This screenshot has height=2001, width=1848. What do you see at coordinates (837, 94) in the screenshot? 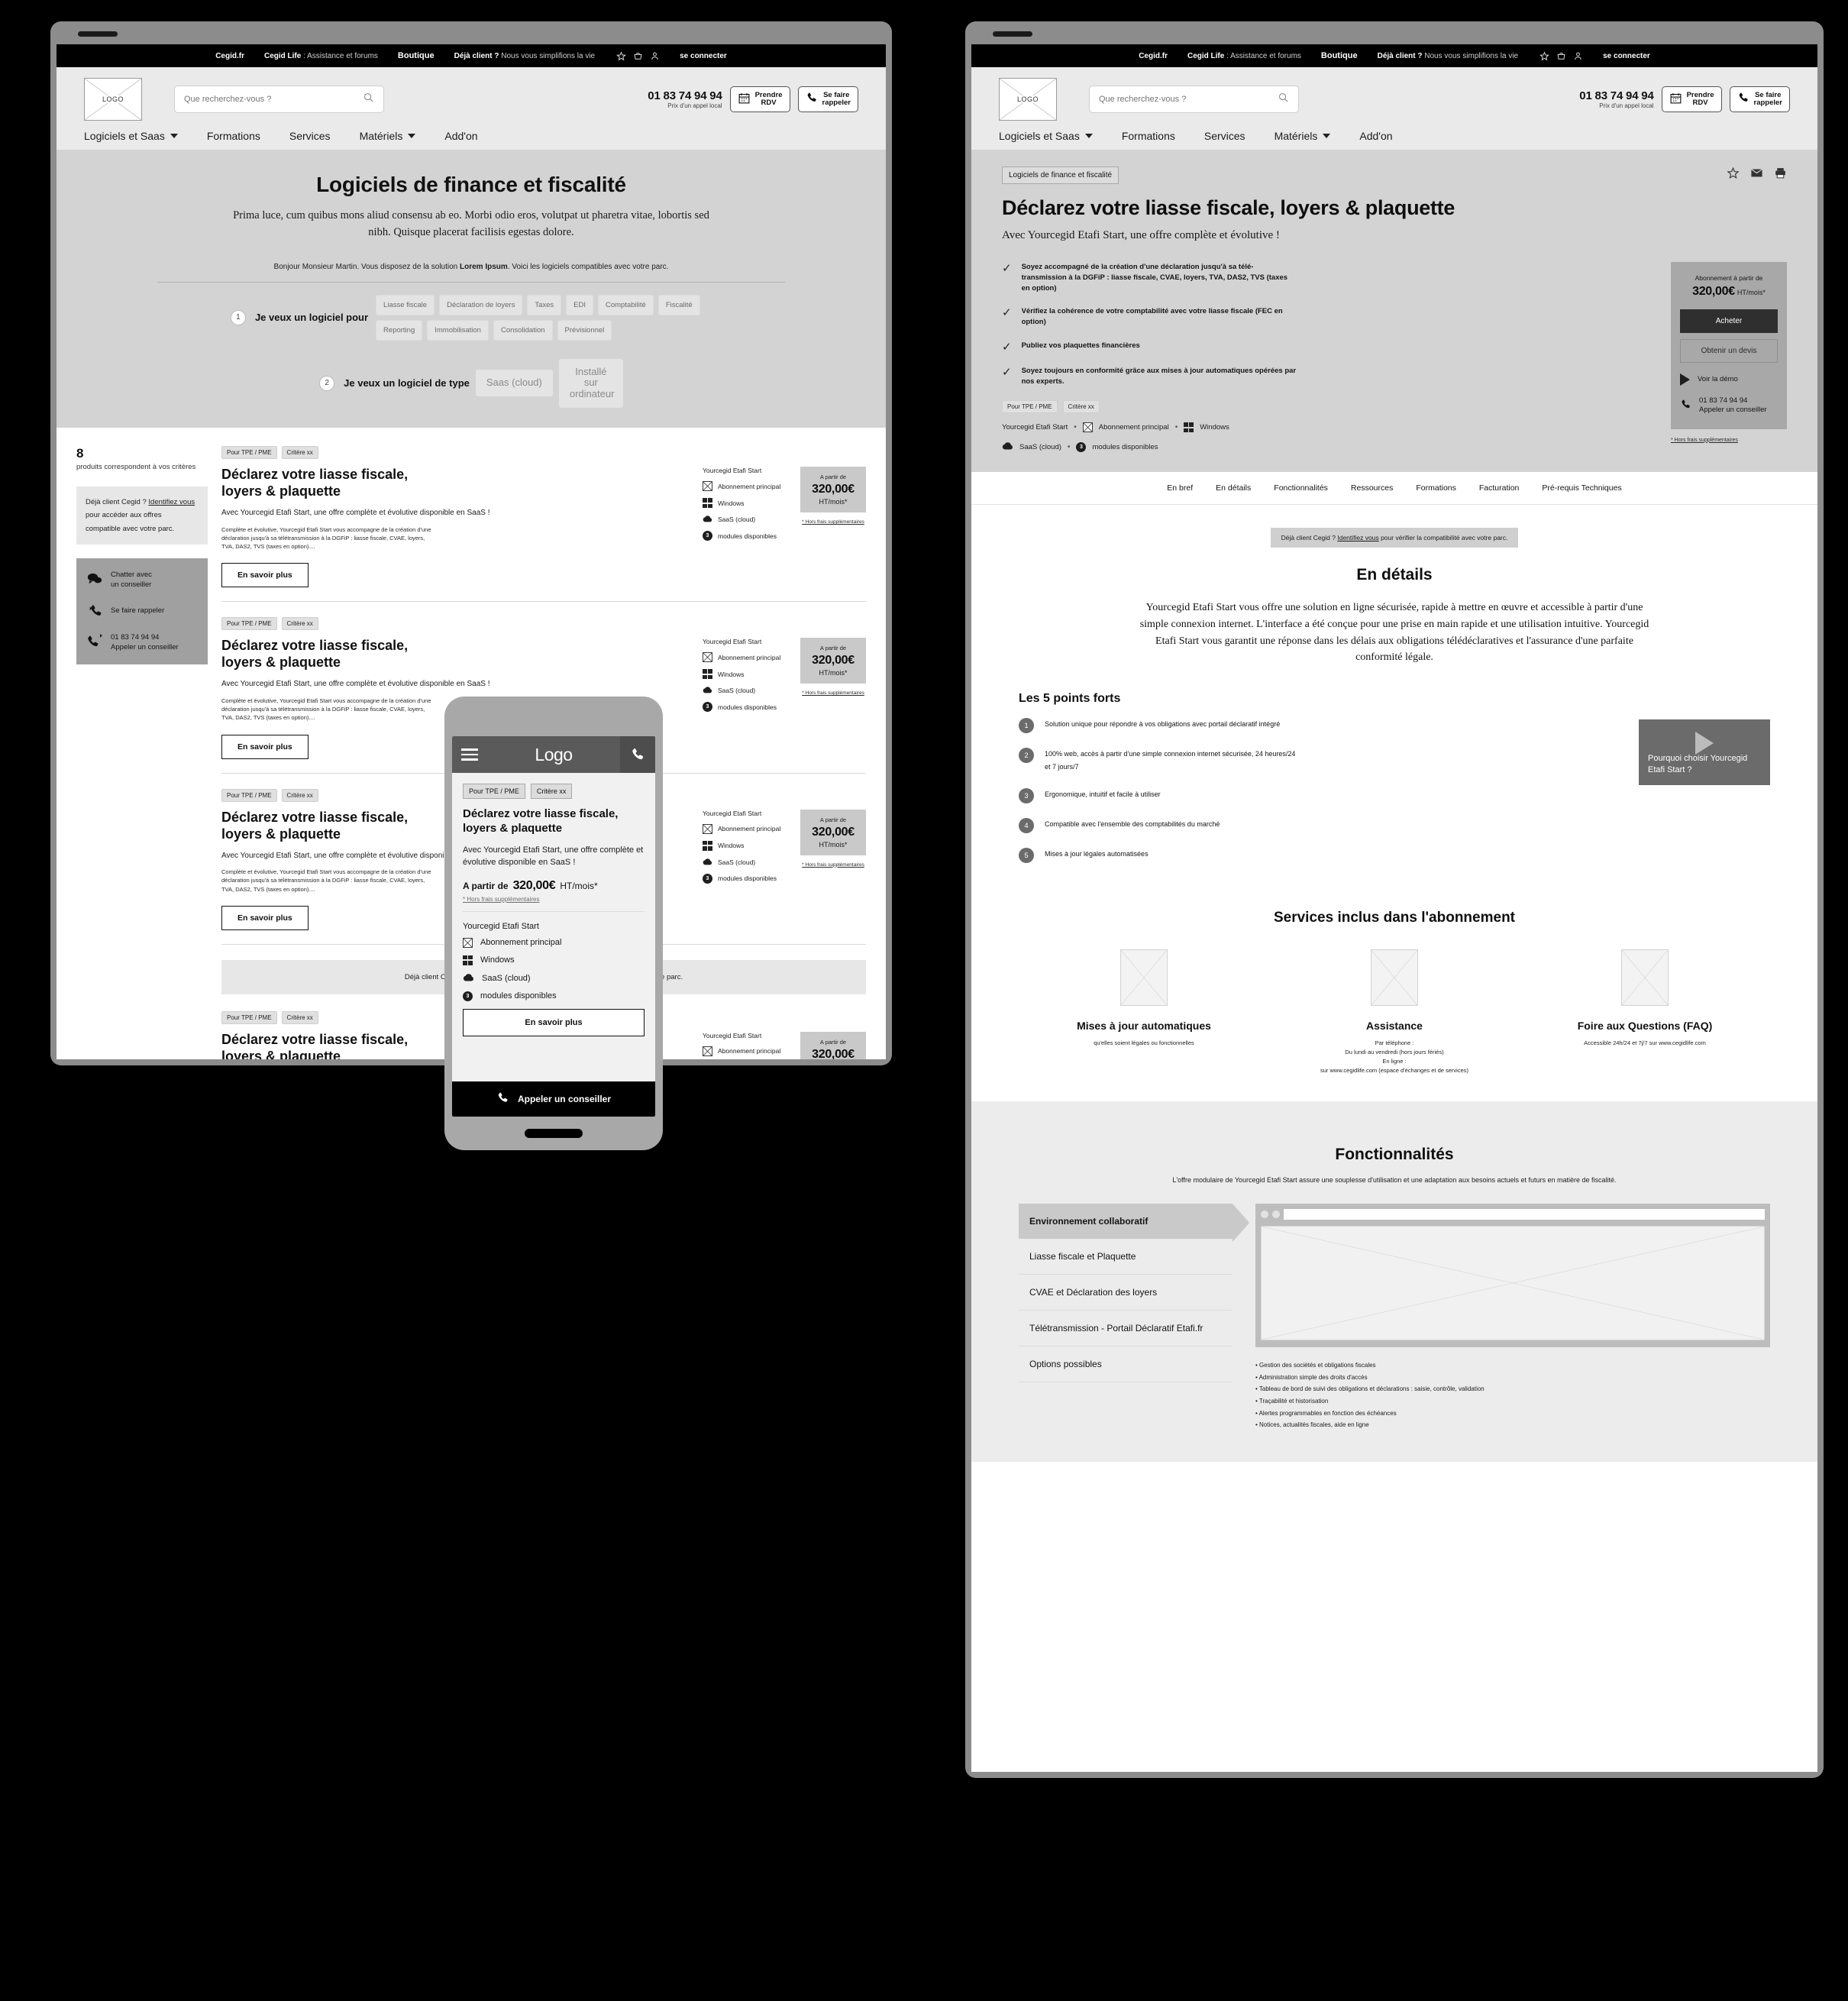
I see `rappeler-label-1: Se faire` at bounding box center [837, 94].